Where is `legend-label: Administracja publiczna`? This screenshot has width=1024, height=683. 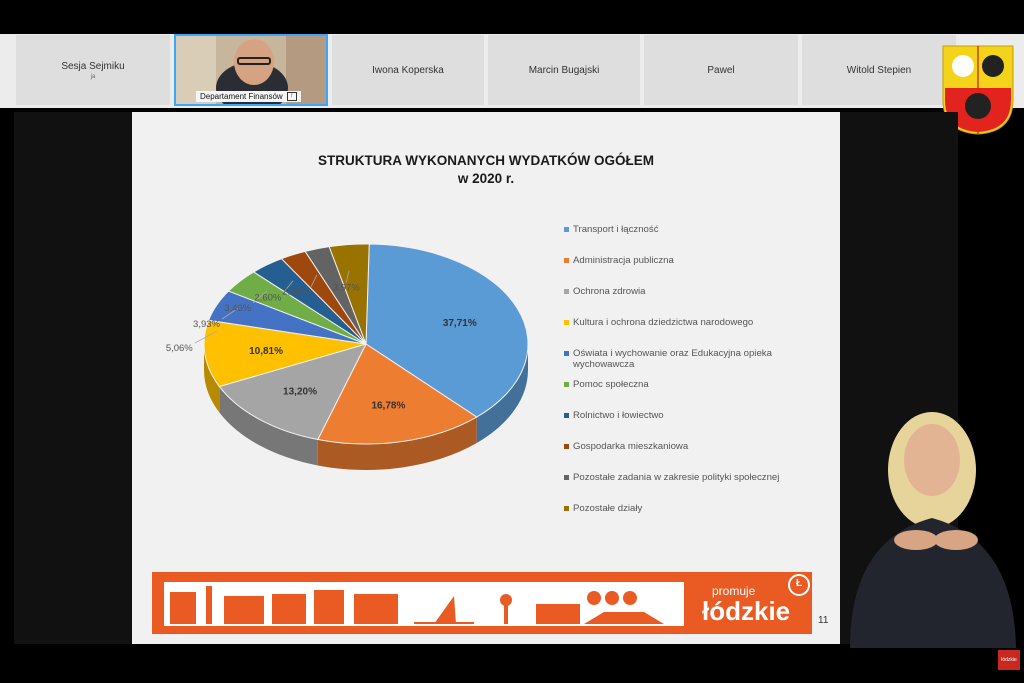
legend-label: Administracja publiczna is located at coordinates (623, 260).